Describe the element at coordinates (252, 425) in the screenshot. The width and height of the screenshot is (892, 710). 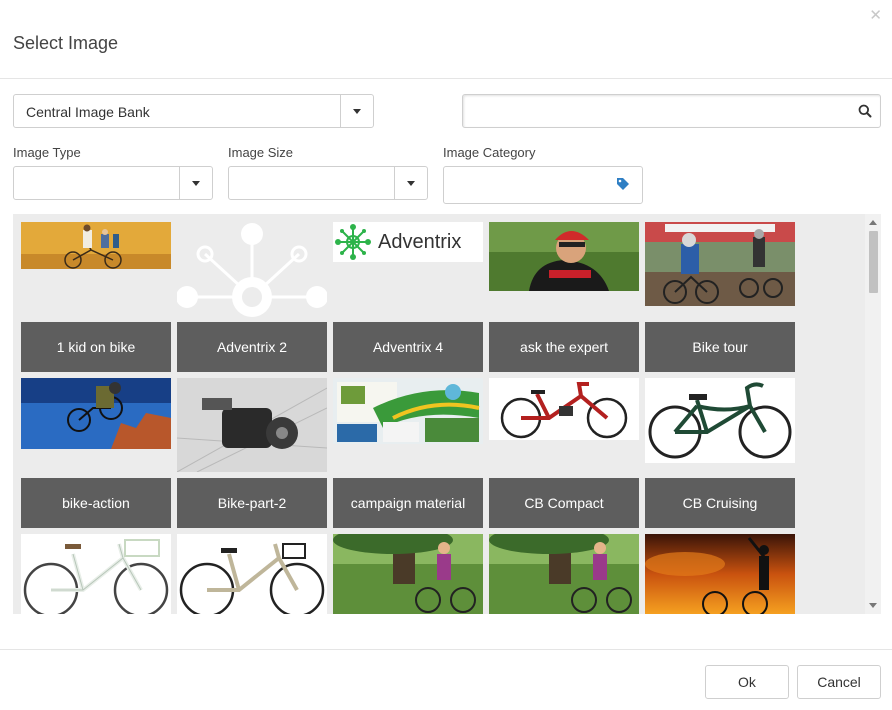
I see `derailleur-closeup-thumbnail` at that location.